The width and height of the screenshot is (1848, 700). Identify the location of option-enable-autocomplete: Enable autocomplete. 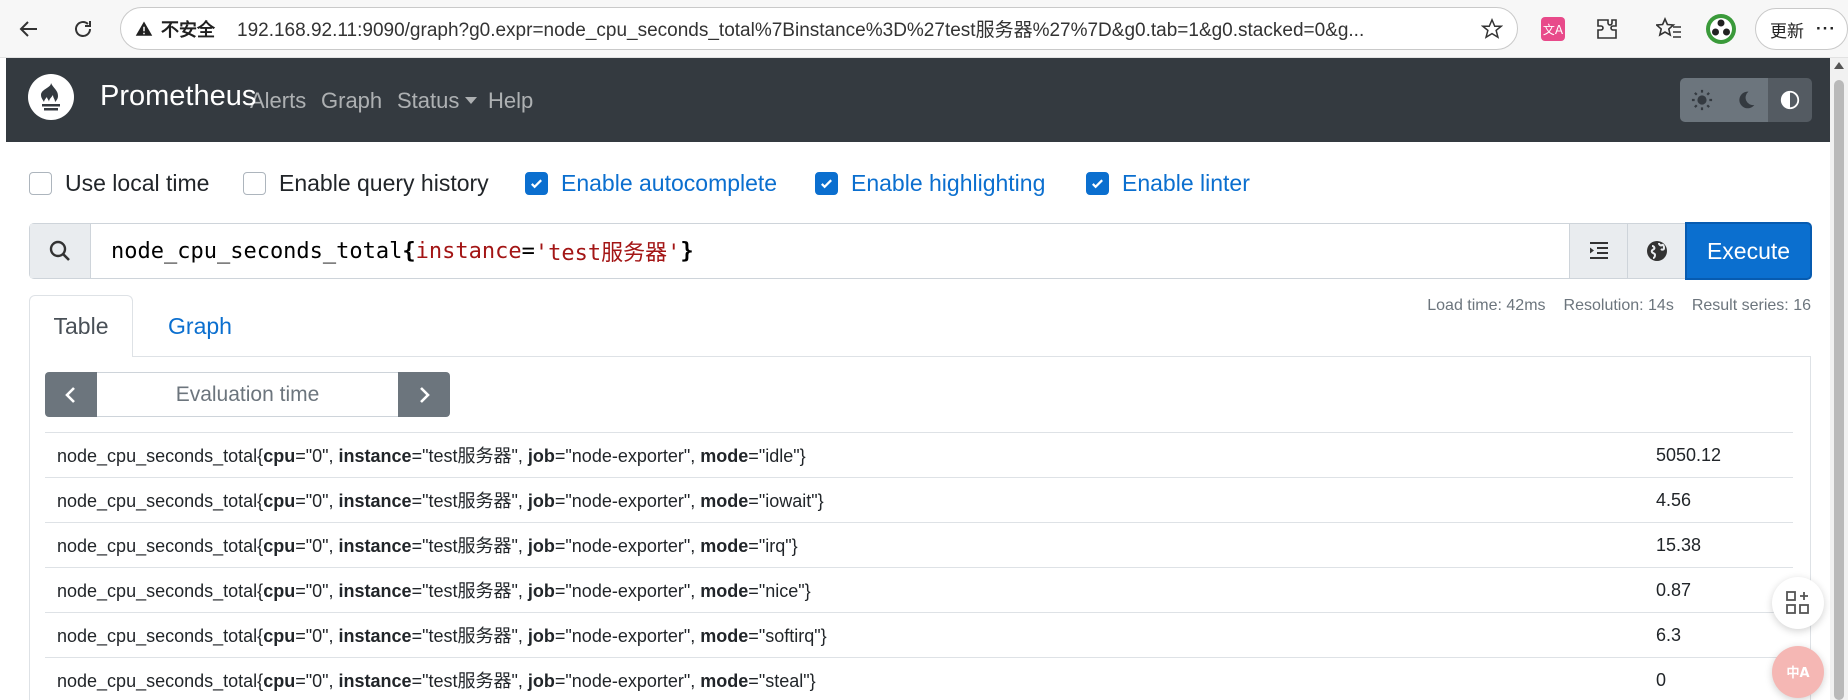
(651, 183).